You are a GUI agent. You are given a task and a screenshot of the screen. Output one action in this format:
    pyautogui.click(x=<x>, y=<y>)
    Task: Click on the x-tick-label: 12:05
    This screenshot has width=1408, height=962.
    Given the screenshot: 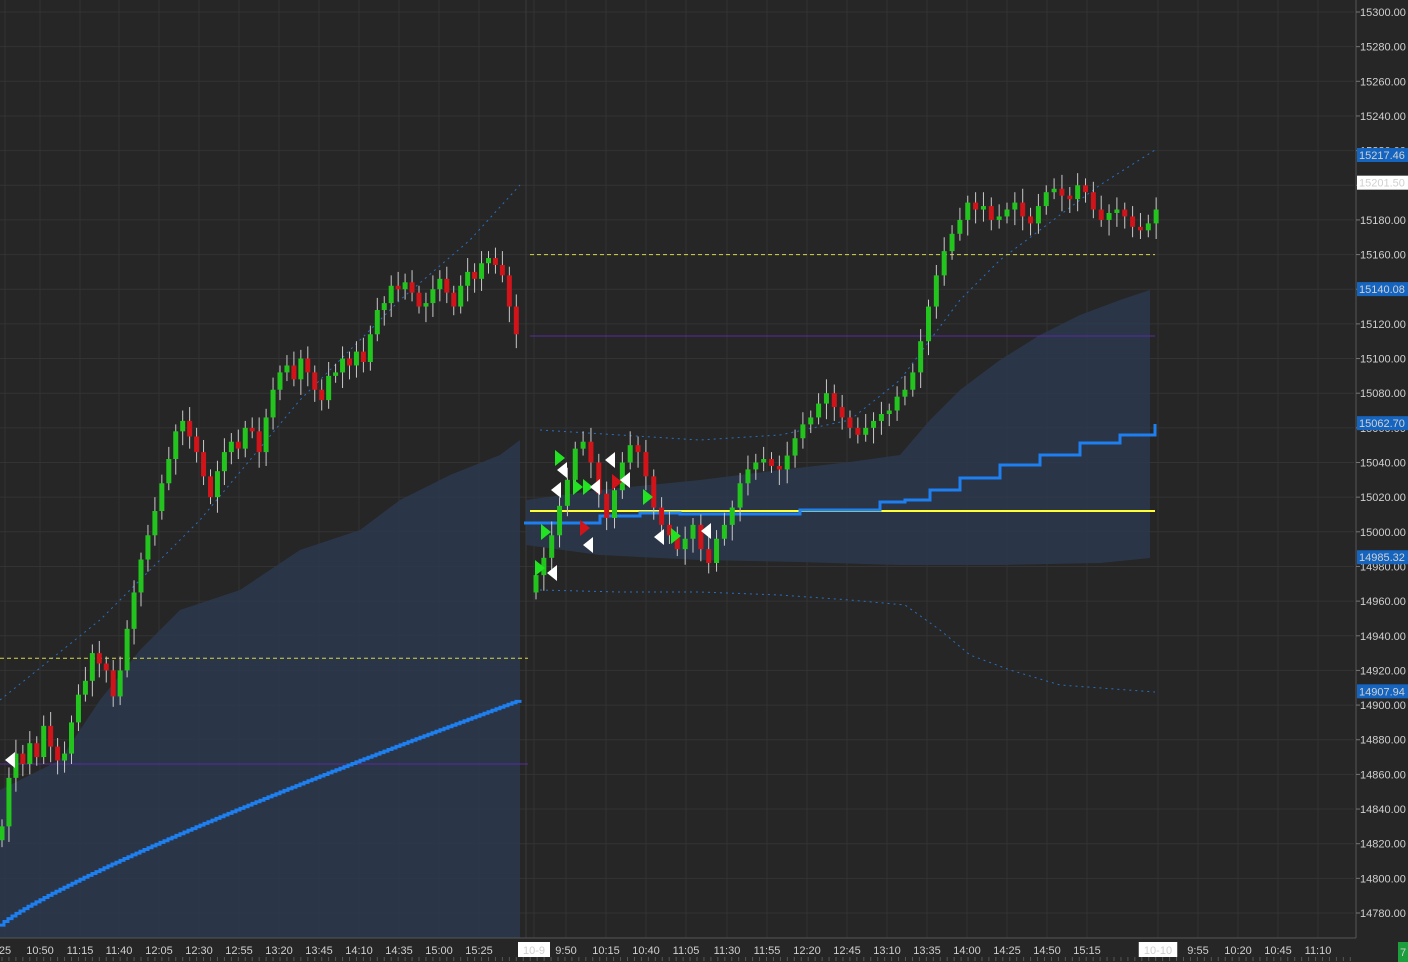 What is the action you would take?
    pyautogui.click(x=159, y=951)
    